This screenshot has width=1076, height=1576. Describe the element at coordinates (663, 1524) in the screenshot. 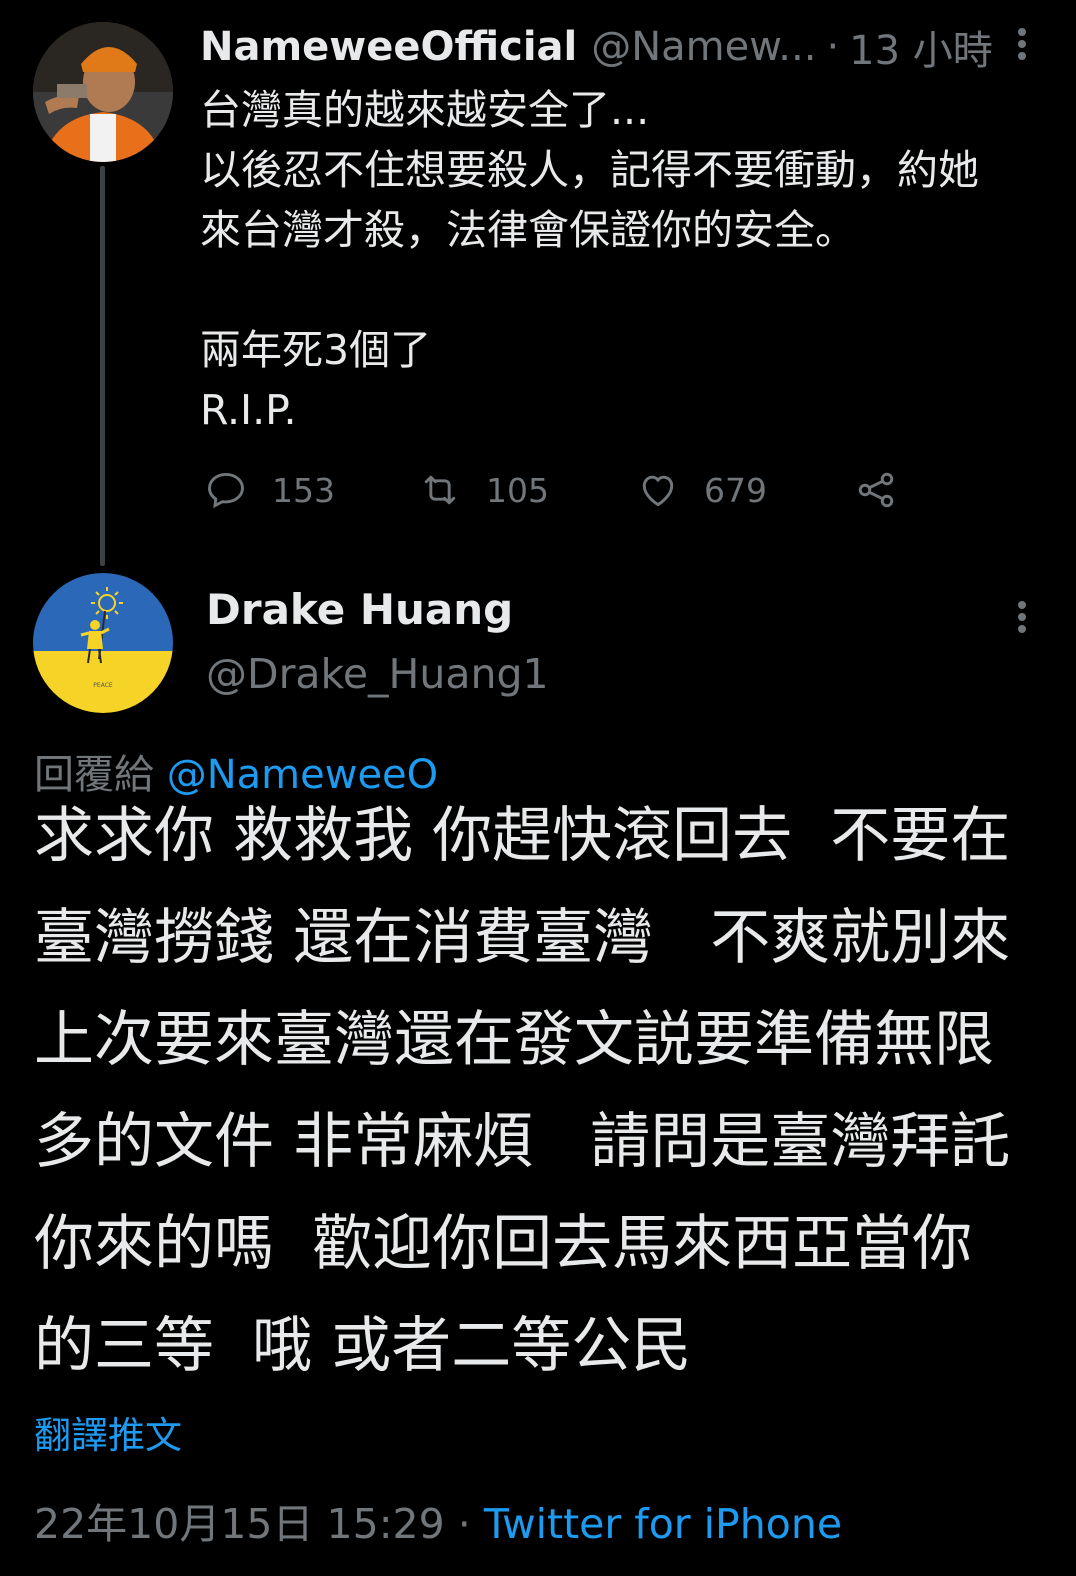

I see `tweet-source-link: Twitter for iPhone` at that location.